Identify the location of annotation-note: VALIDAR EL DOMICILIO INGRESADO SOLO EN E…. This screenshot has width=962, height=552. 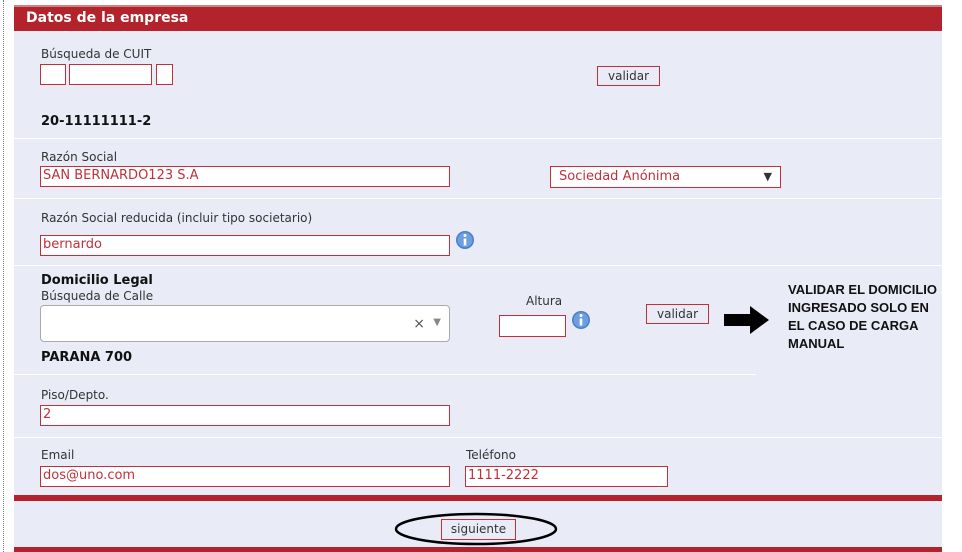
(863, 316).